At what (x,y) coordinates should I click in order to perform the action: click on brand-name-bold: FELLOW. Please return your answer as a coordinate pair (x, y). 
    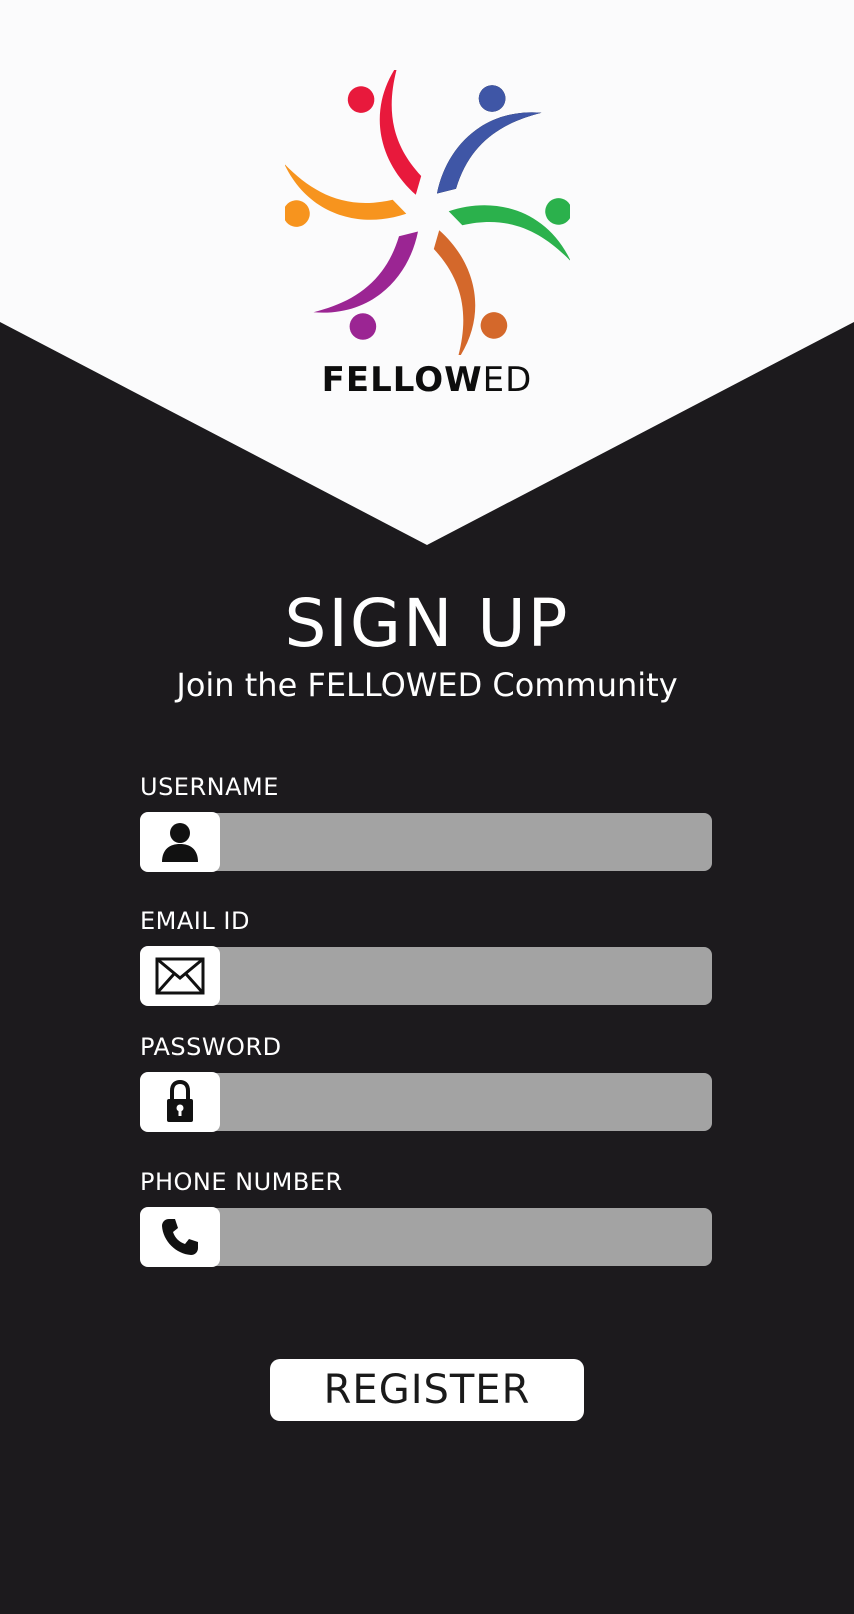
    Looking at the image, I should click on (402, 380).